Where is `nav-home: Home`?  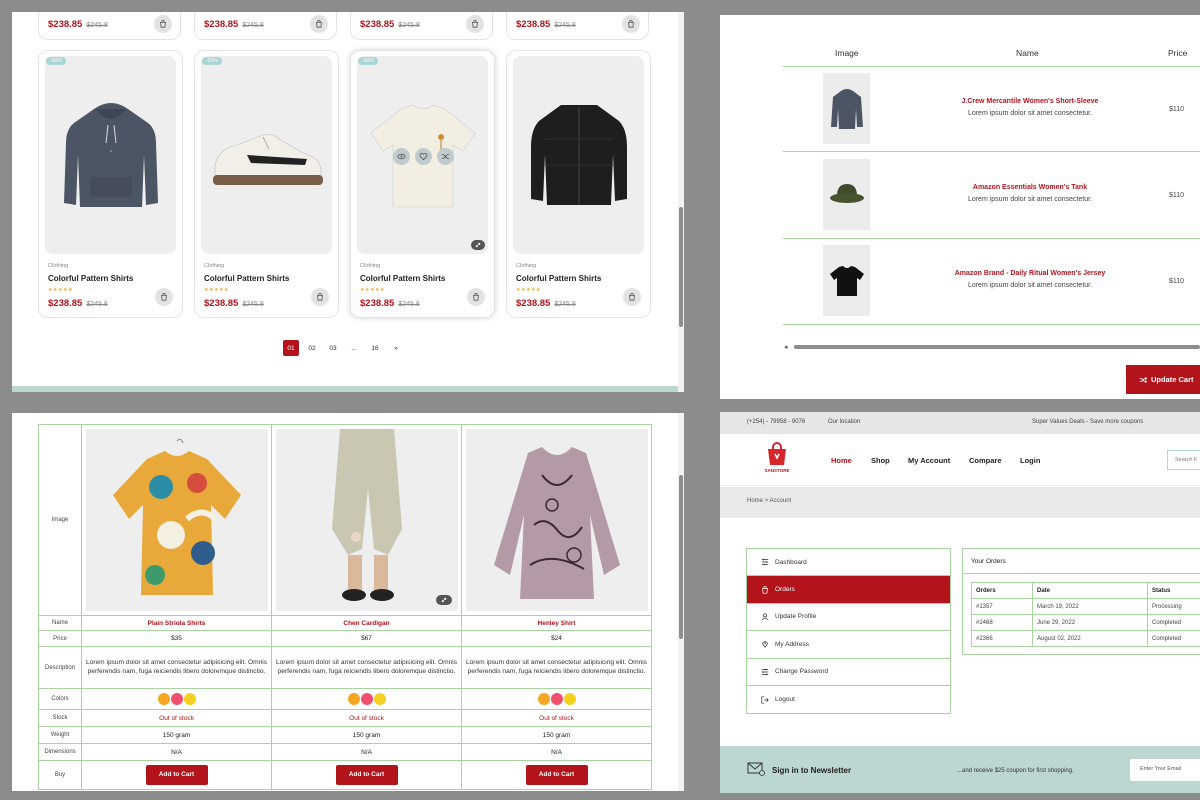 nav-home: Home is located at coordinates (841, 460).